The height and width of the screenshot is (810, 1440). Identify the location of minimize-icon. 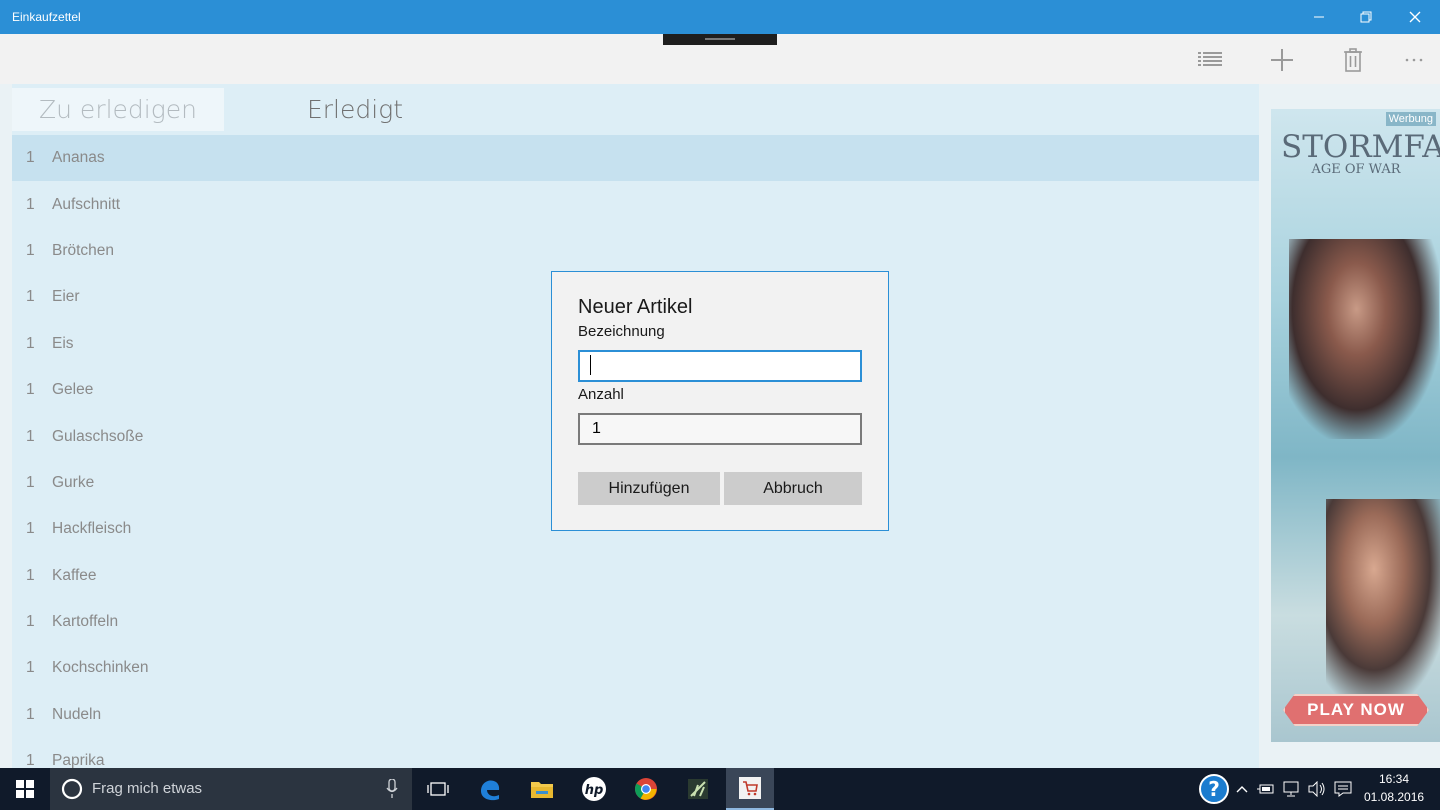
(1319, 17).